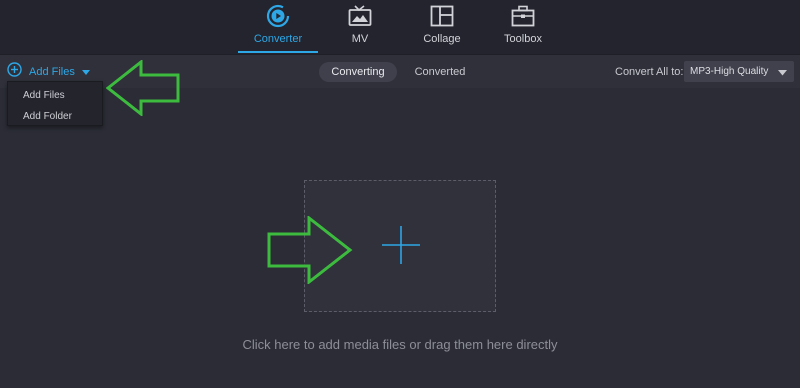  Describe the element at coordinates (85, 72) in the screenshot. I see `caret-down-icon` at that location.